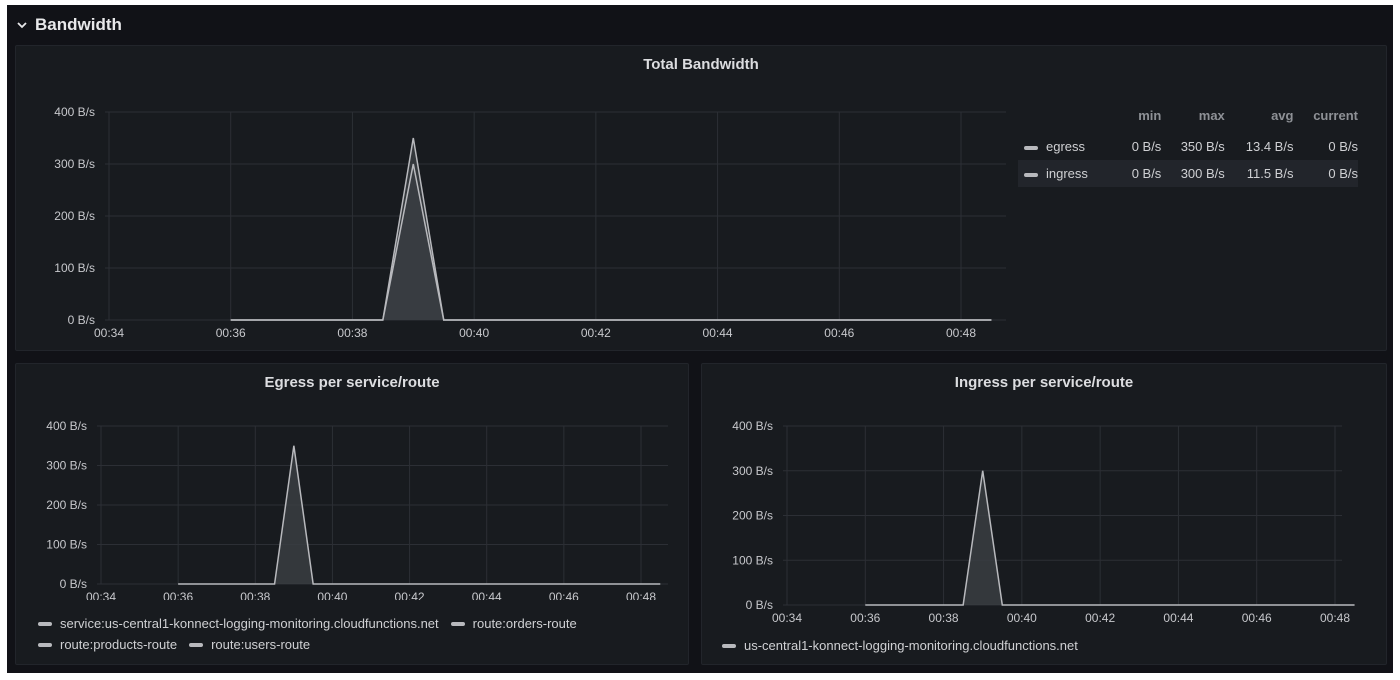 Image resolution: width=1400 pixels, height=680 pixels. What do you see at coordinates (1259, 173) in the screenshot?
I see `legend-value-avg: 11.5 B/s` at bounding box center [1259, 173].